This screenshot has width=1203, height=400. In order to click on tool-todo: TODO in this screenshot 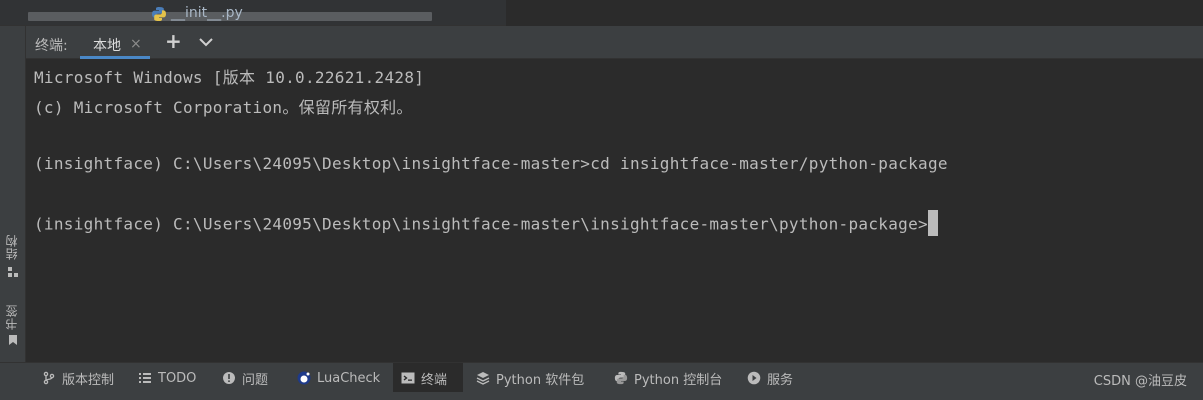, I will do `click(167, 378)`.